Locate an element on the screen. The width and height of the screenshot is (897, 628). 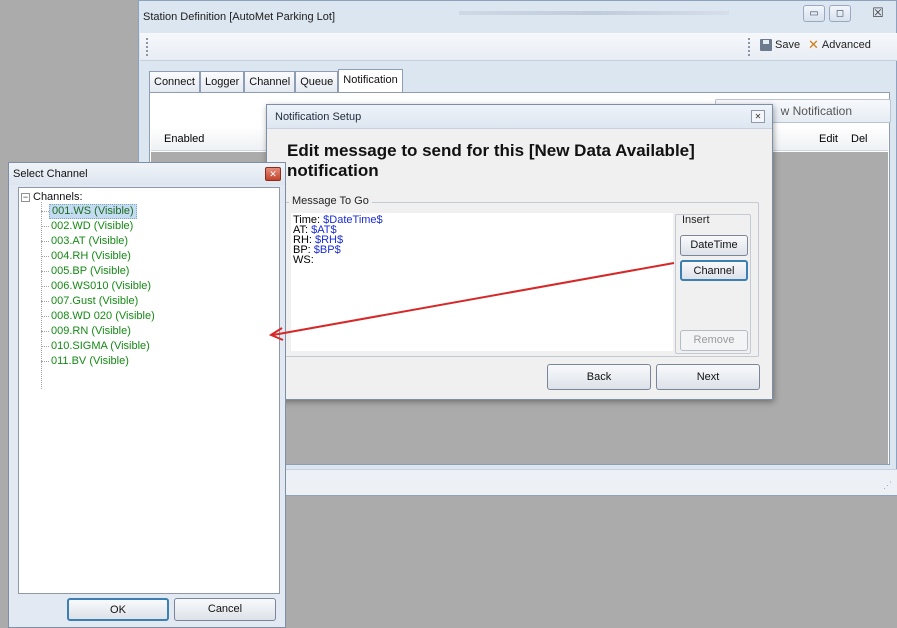
tree-item-label: 010.SIGMA (Visible) is located at coordinates (100, 345).